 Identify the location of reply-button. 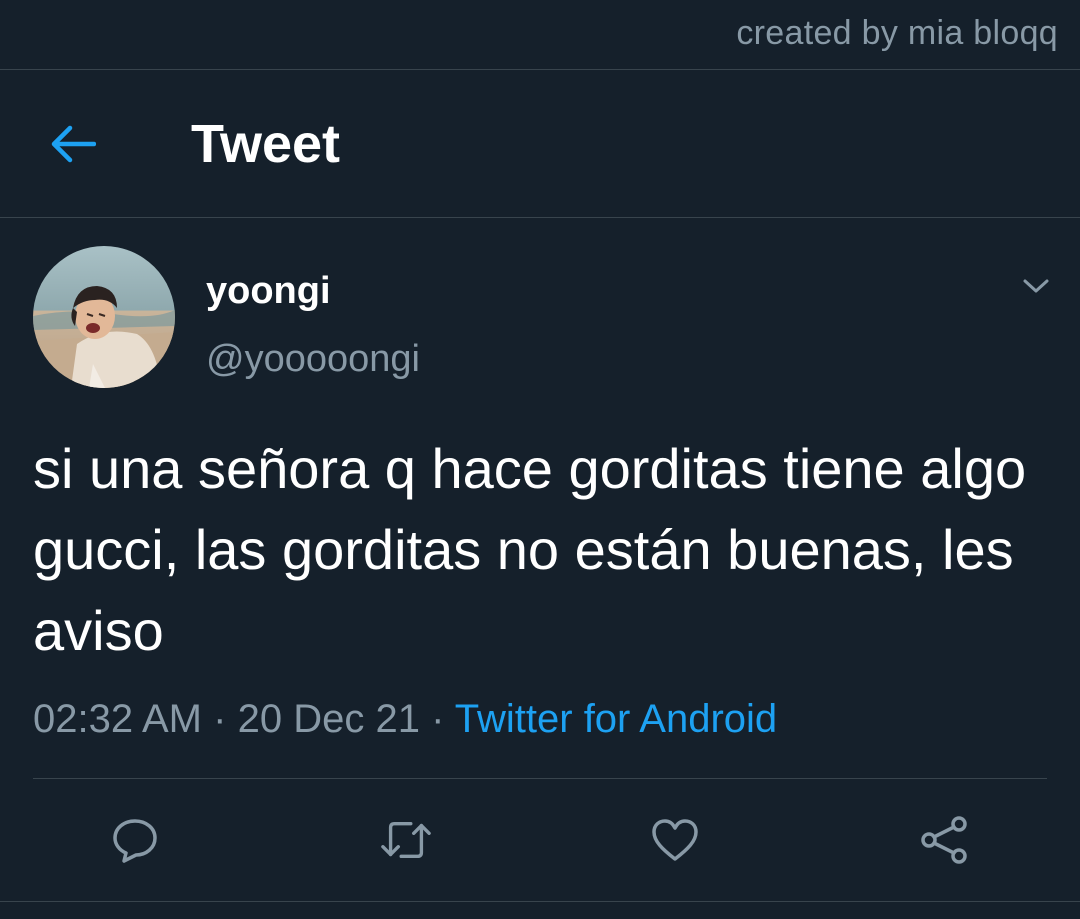
(135, 840).